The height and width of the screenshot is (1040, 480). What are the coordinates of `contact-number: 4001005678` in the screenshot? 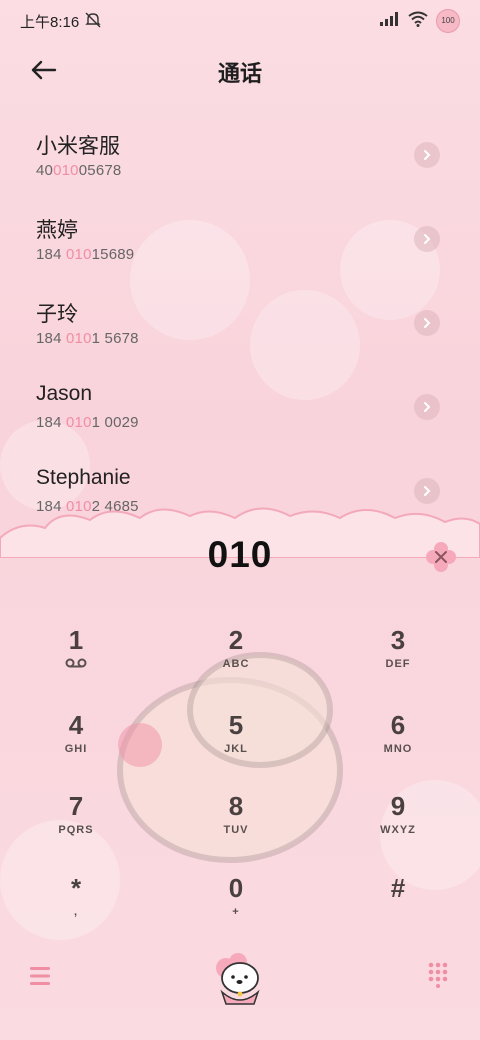 It's located at (79, 170).